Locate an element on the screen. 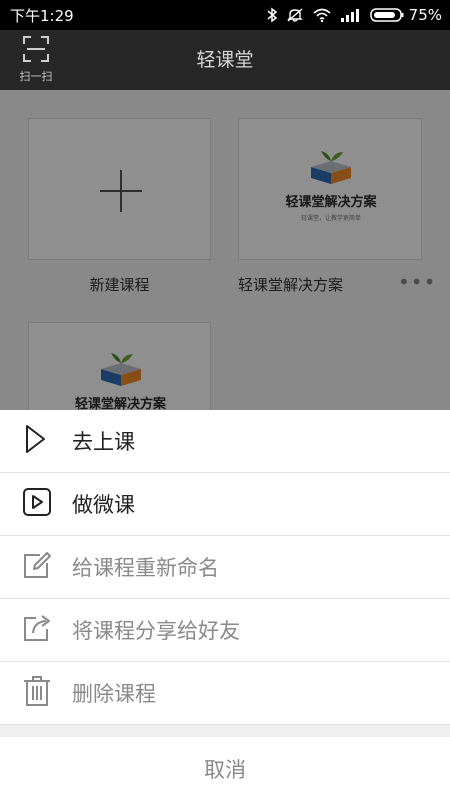 The width and height of the screenshot is (450, 800). app-header: 扫一扫 轻课堂 is located at coordinates (225, 60).